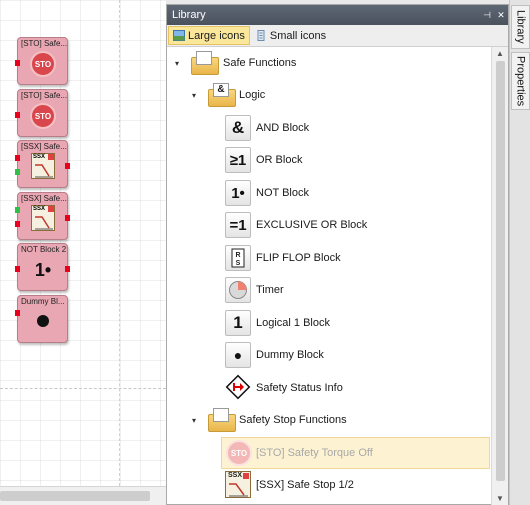  Describe the element at coordinates (260, 63) in the screenshot. I see `tree-label: Safe Functions` at that location.